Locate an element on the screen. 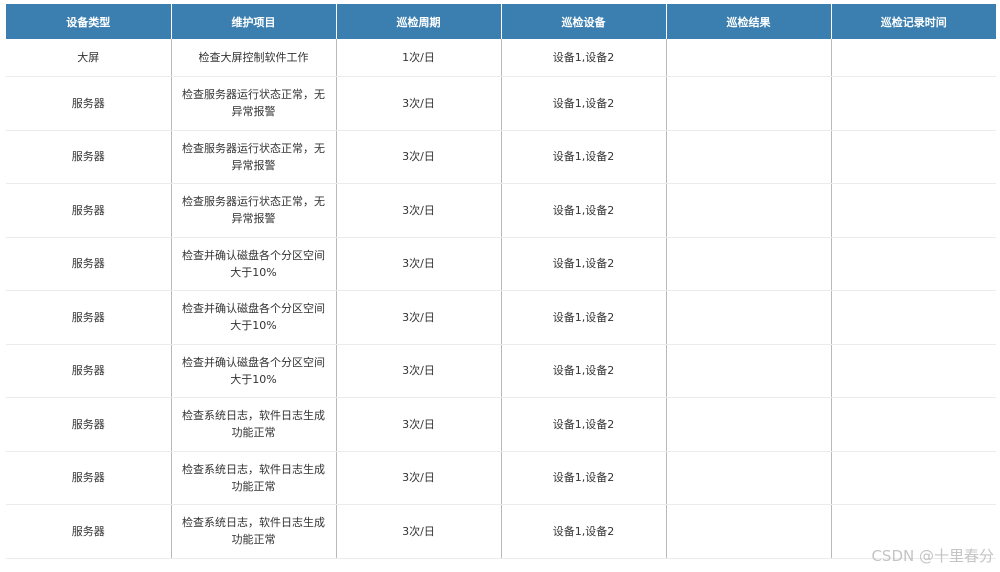 This screenshot has width=1000, height=572. cell-maintenance-item: 检查大屏控制软件工作 is located at coordinates (254, 58).